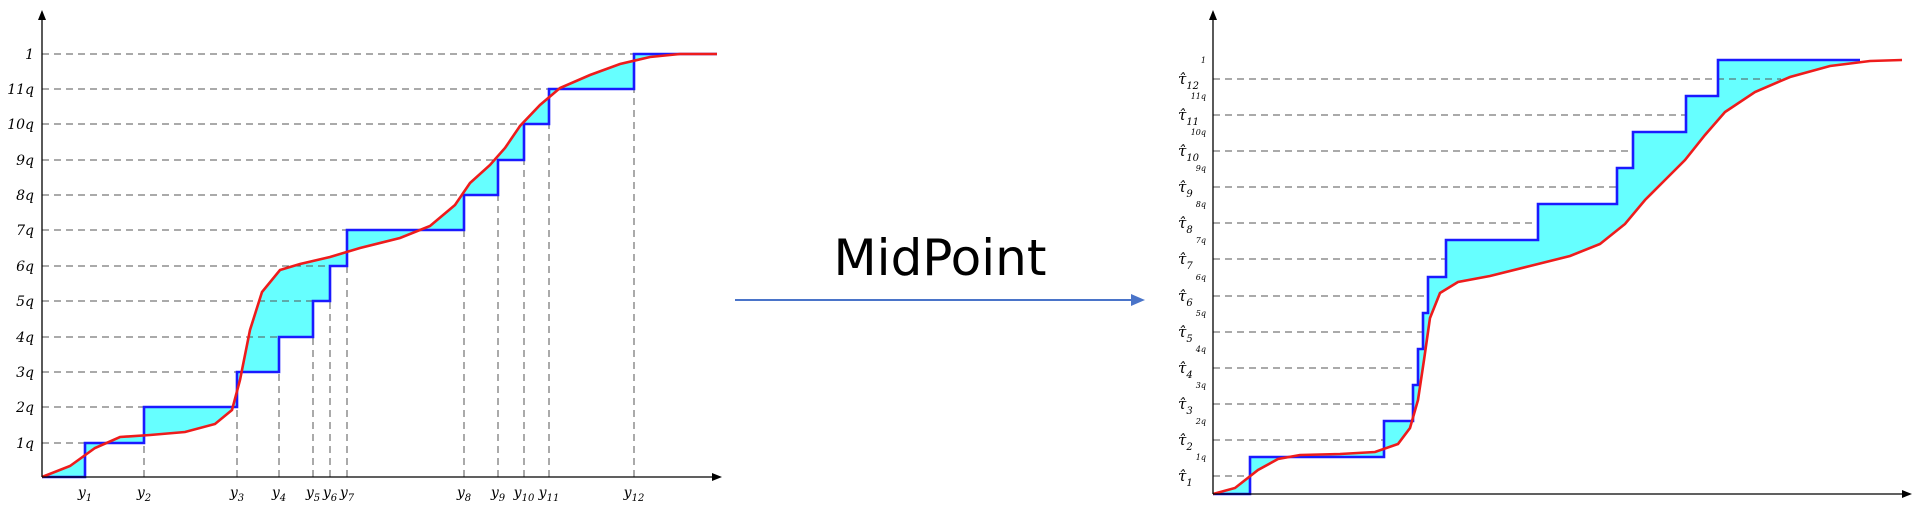 Image resolution: width=1918 pixels, height=506 pixels. I want to click on tau-label: τ̂10, so click(1189, 153).